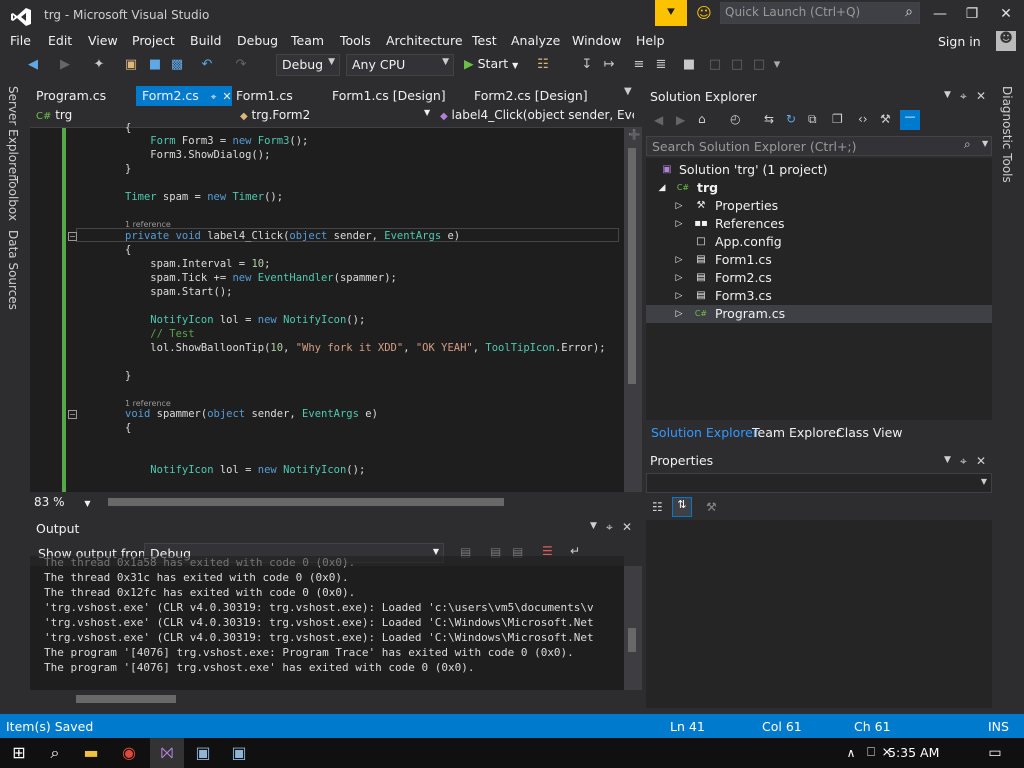 This screenshot has height=768, width=1024. I want to click on menu-architecture: Architecture, so click(424, 40).